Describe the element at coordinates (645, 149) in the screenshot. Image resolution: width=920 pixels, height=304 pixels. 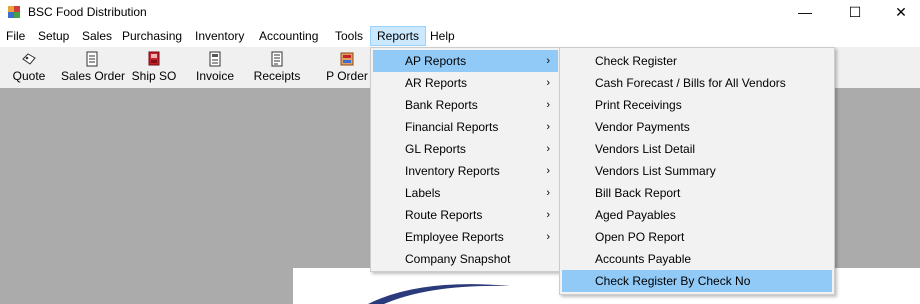
I see `menu-item-label: Vendors List Detail` at that location.